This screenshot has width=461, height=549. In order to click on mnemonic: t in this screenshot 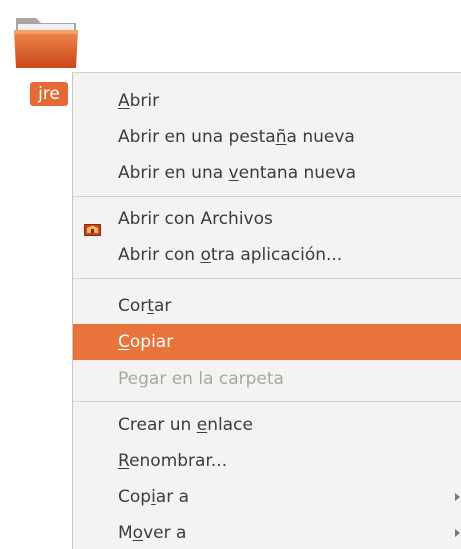, I will do `click(150, 306)`.